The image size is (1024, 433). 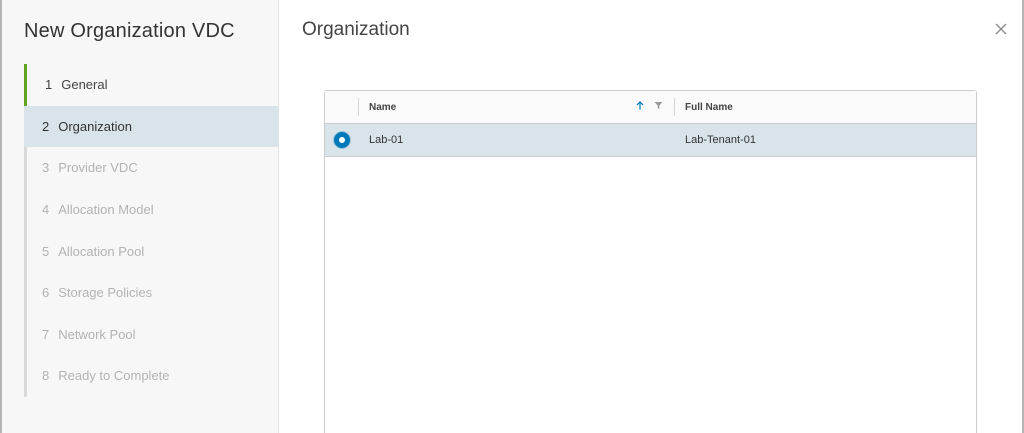 I want to click on step-number: 8, so click(x=46, y=376).